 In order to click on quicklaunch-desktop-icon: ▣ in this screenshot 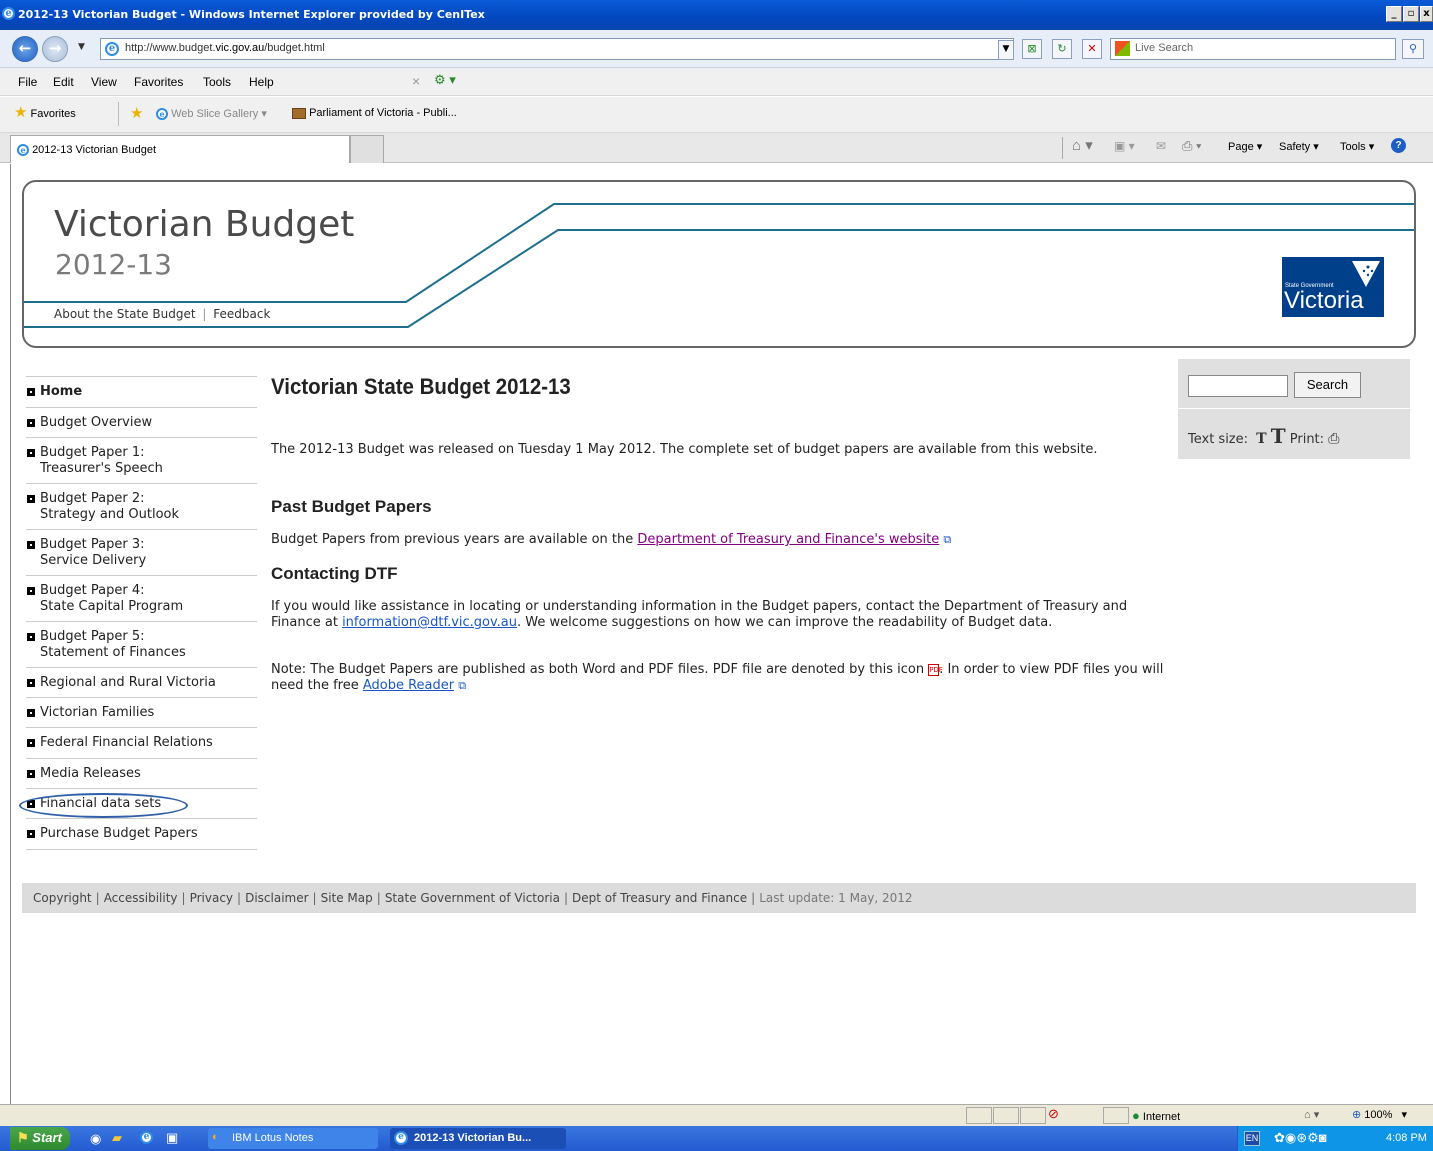, I will do `click(172, 1138)`.